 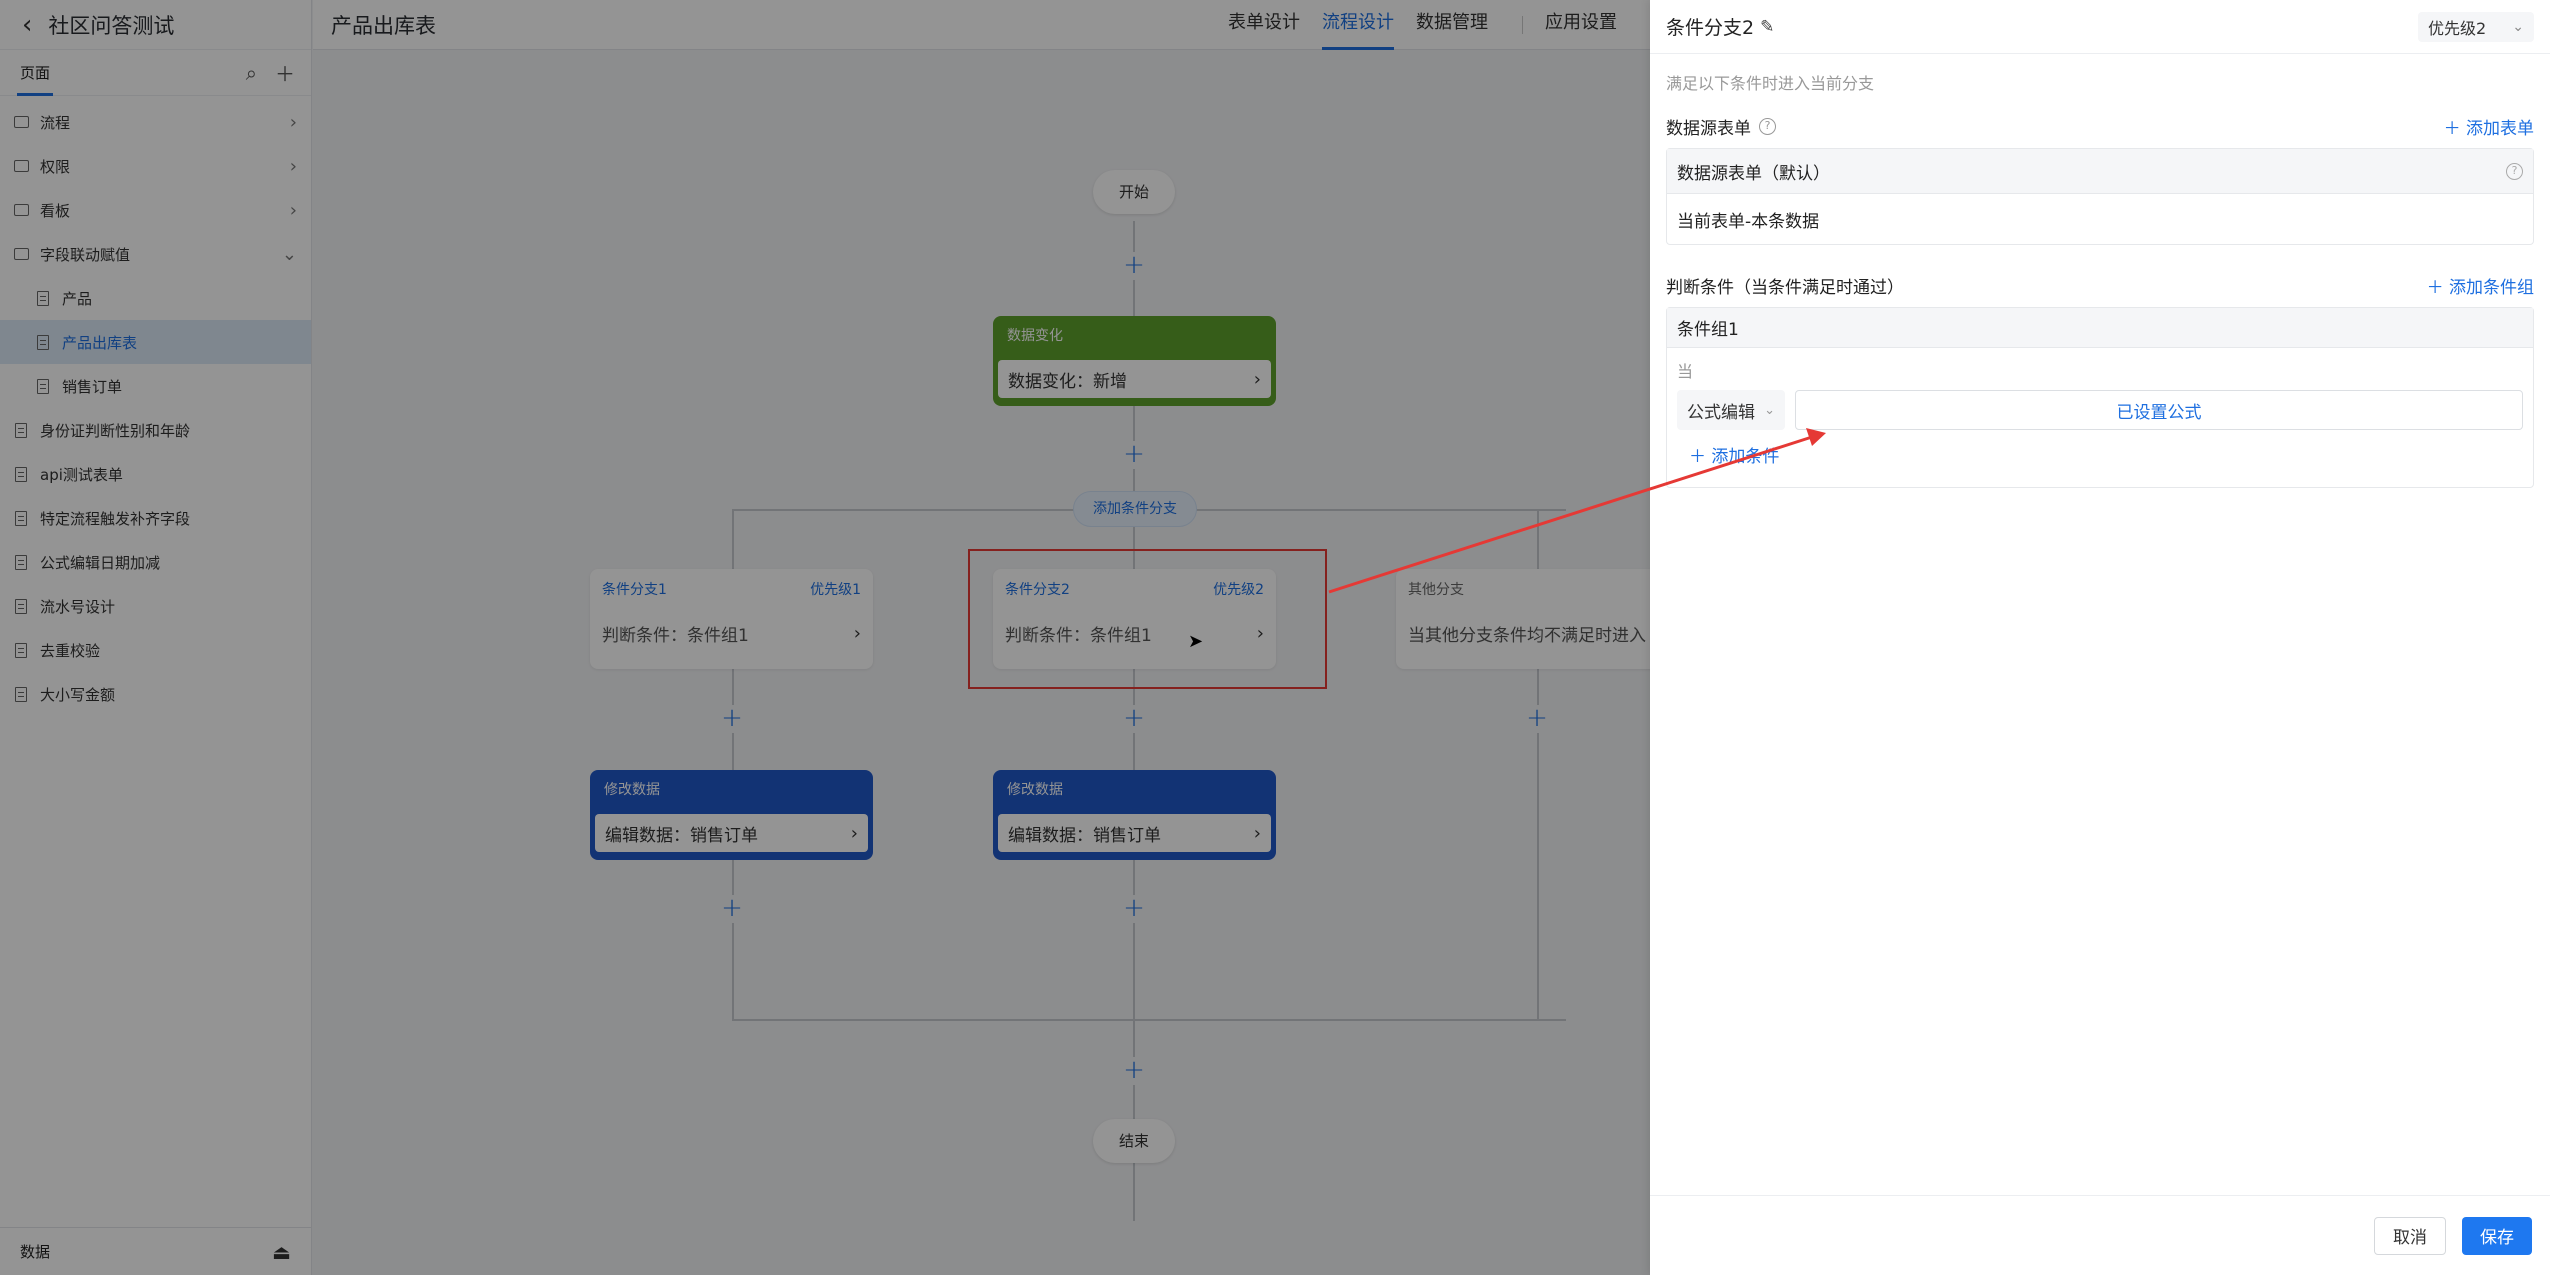 What do you see at coordinates (1134, 361) in the screenshot?
I see `trigger-node: 数据变化 数据变化：新增 ›` at bounding box center [1134, 361].